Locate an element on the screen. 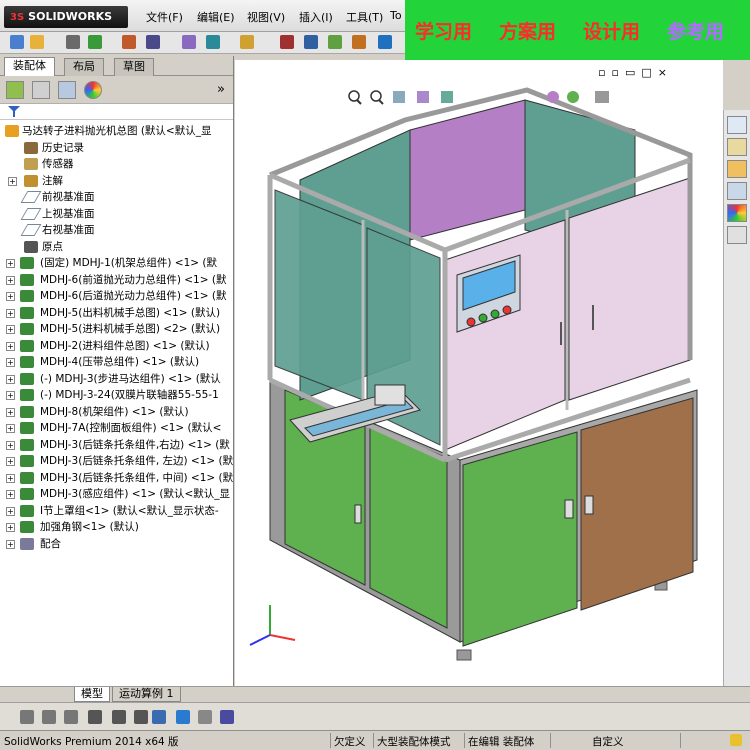 The image size is (750, 750). tree-item-label: MDHJ-4(压带总组件) <1> (默认) is located at coordinates (120, 362).